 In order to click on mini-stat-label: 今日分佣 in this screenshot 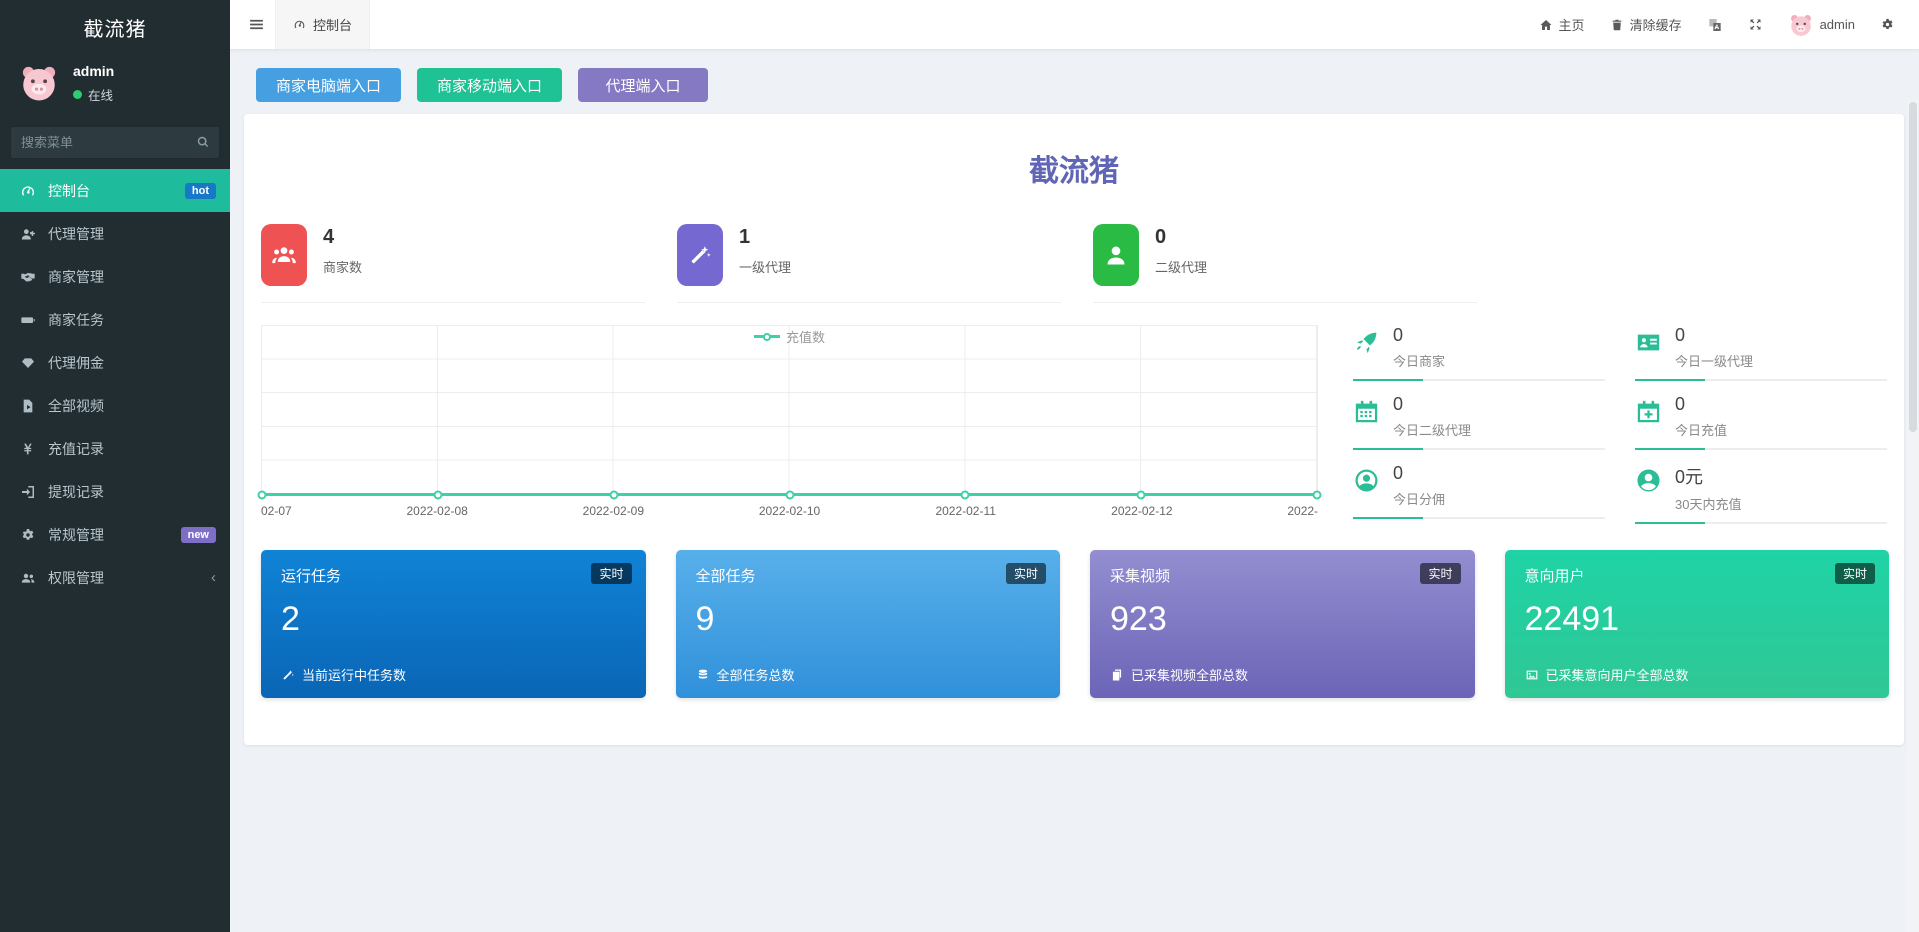, I will do `click(1419, 499)`.